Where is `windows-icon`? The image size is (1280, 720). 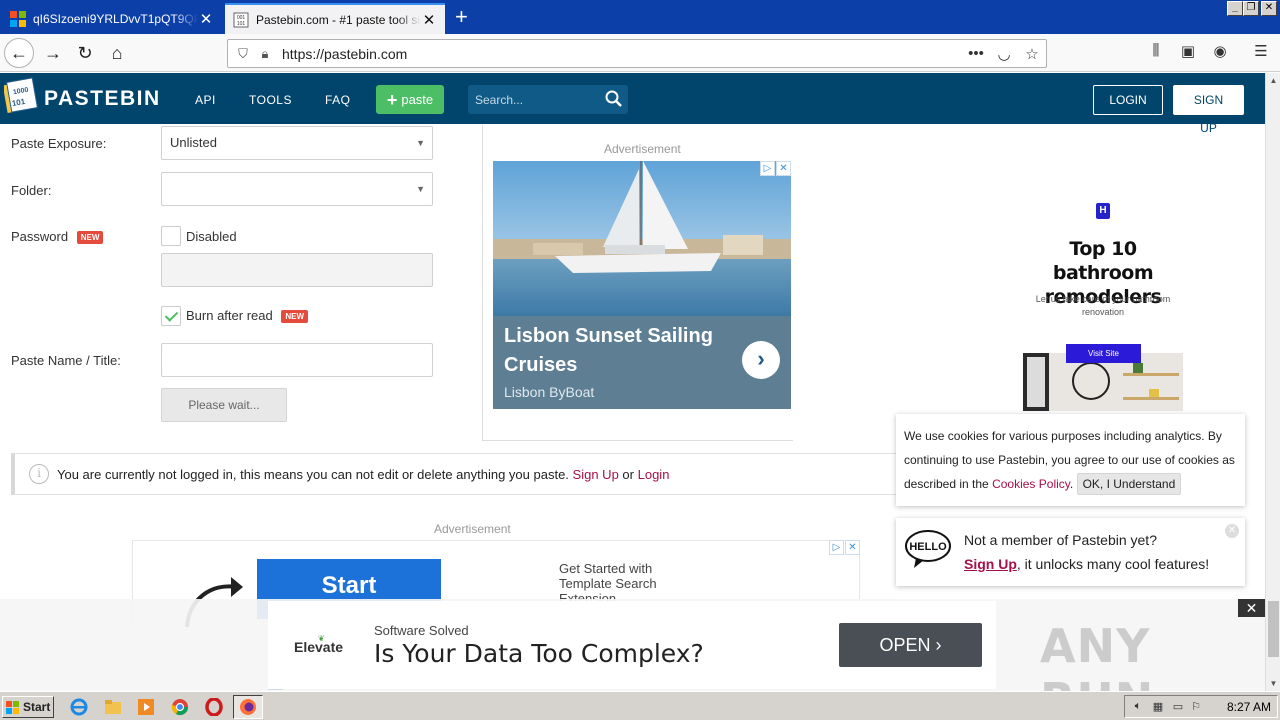 windows-icon is located at coordinates (18, 18).